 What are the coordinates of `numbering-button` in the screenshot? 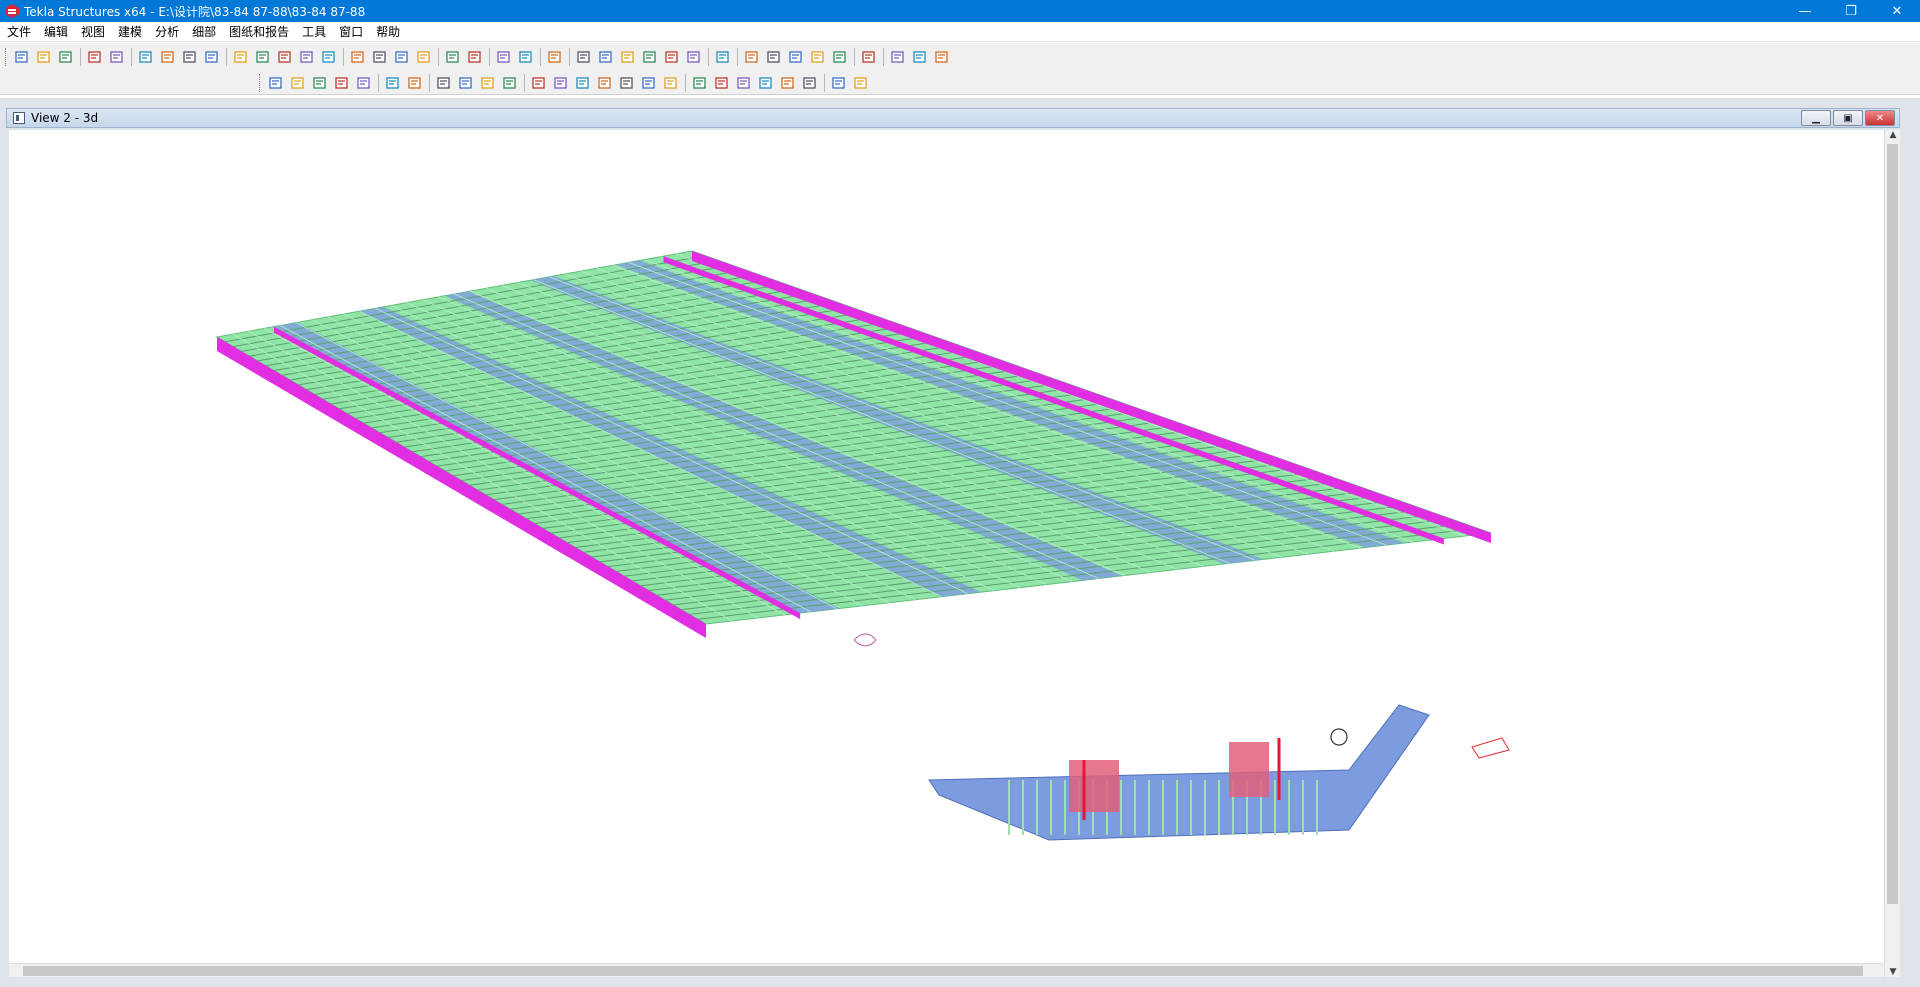 It's located at (212, 57).